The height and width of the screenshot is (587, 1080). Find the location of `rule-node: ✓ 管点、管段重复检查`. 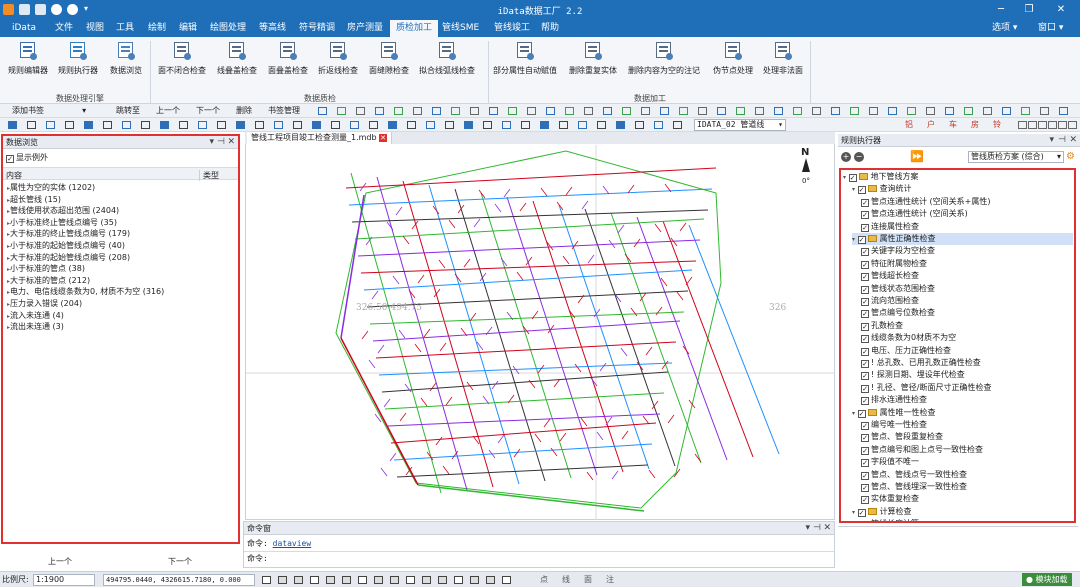

rule-node: ✓ 管点、管段重复检查 is located at coordinates (902, 437).